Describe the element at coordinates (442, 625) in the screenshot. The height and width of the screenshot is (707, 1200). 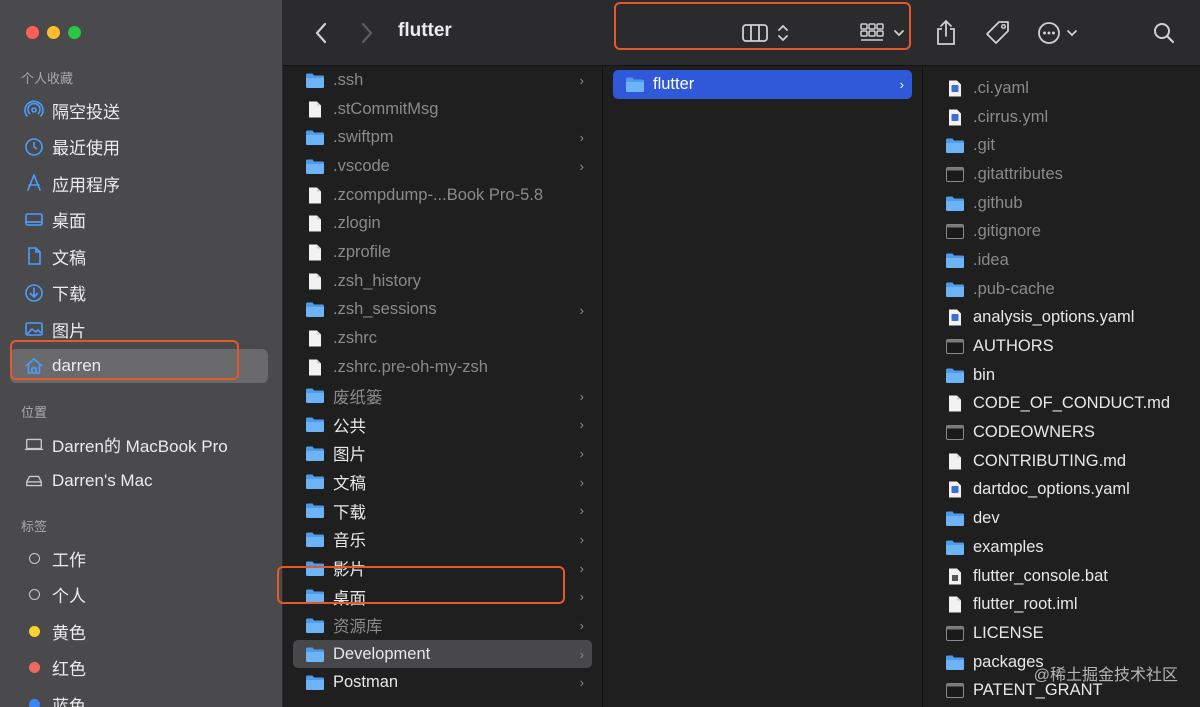
I see `file-row: 资源库 ›` at that location.